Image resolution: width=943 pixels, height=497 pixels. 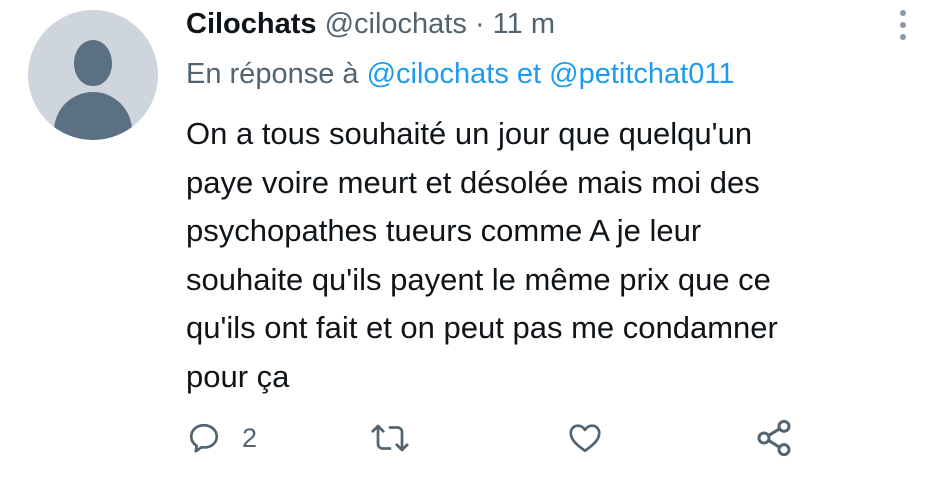 I want to click on more-options-icon, so click(x=903, y=25).